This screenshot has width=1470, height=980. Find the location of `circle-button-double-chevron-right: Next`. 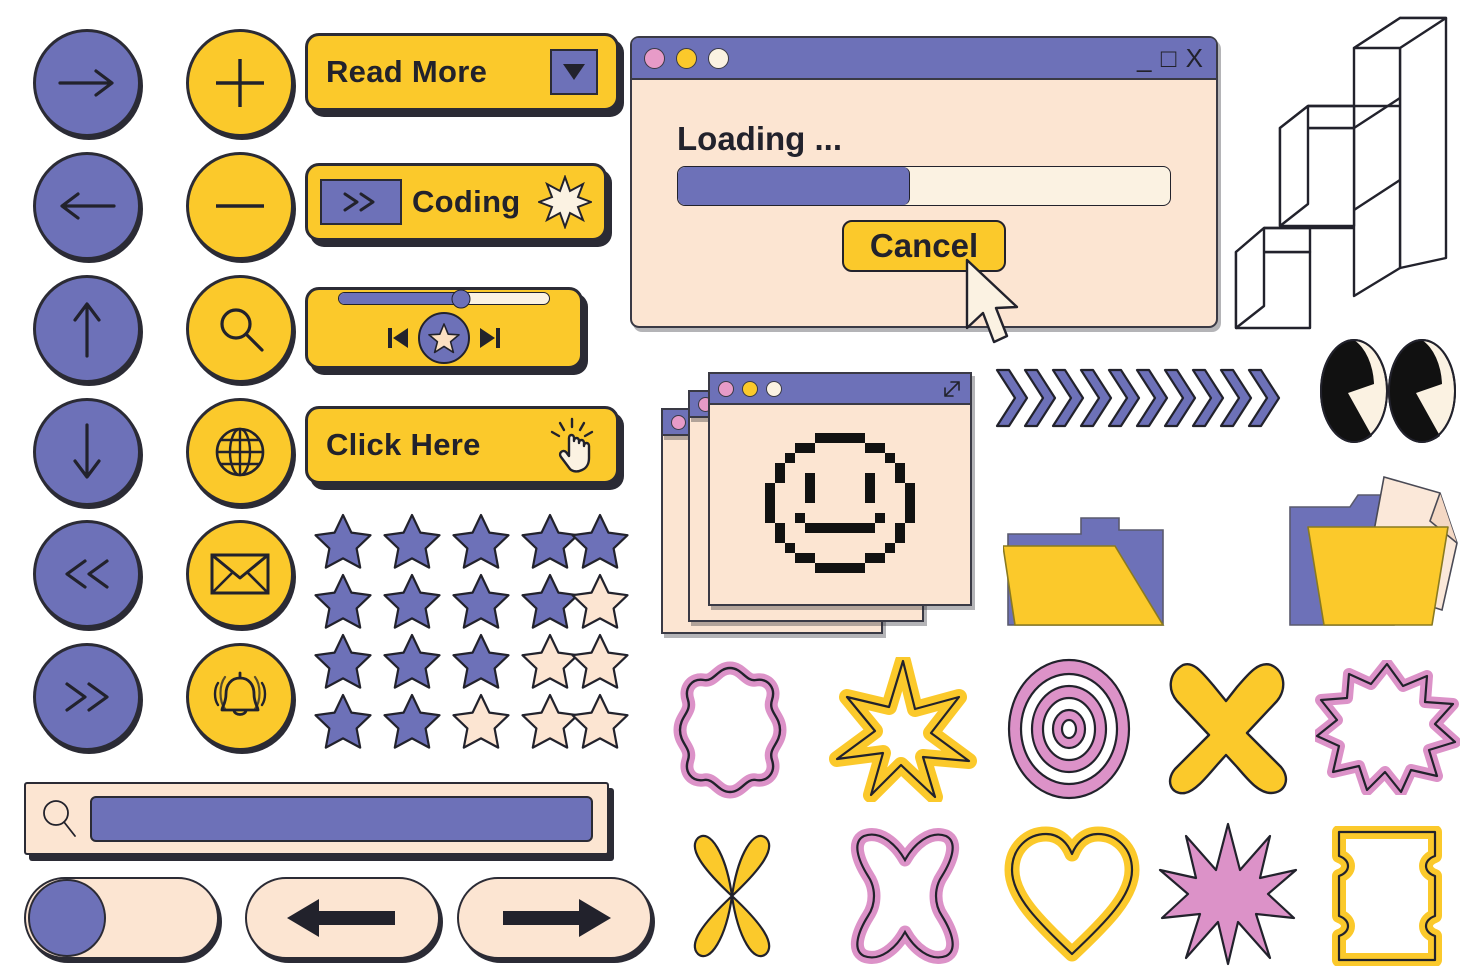

circle-button-double-chevron-right: Next is located at coordinates (87, 697).